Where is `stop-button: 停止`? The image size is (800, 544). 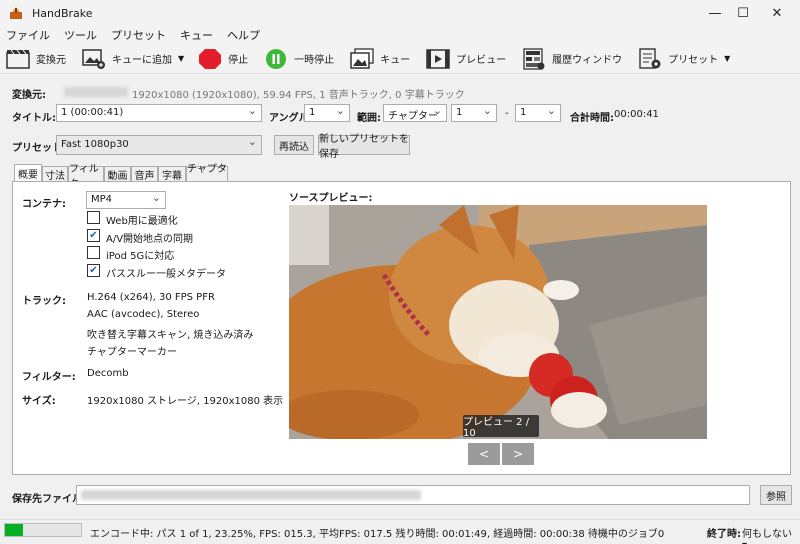 stop-button: 停止 is located at coordinates (228, 59).